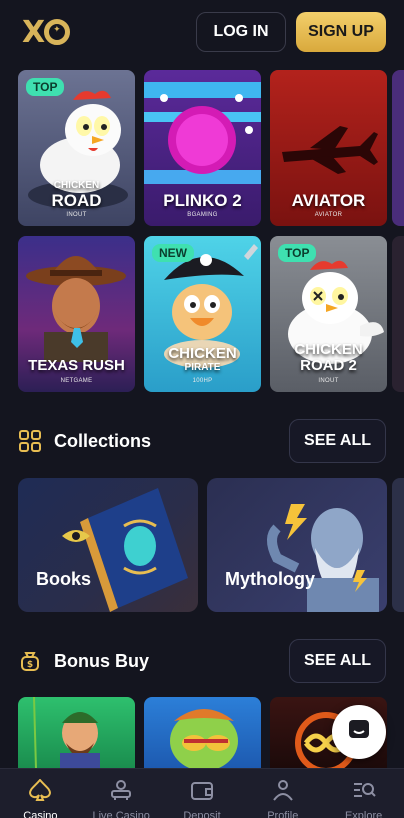 Image resolution: width=404 pixels, height=818 pixels. I want to click on money-bag-icon: $, so click(30, 661).